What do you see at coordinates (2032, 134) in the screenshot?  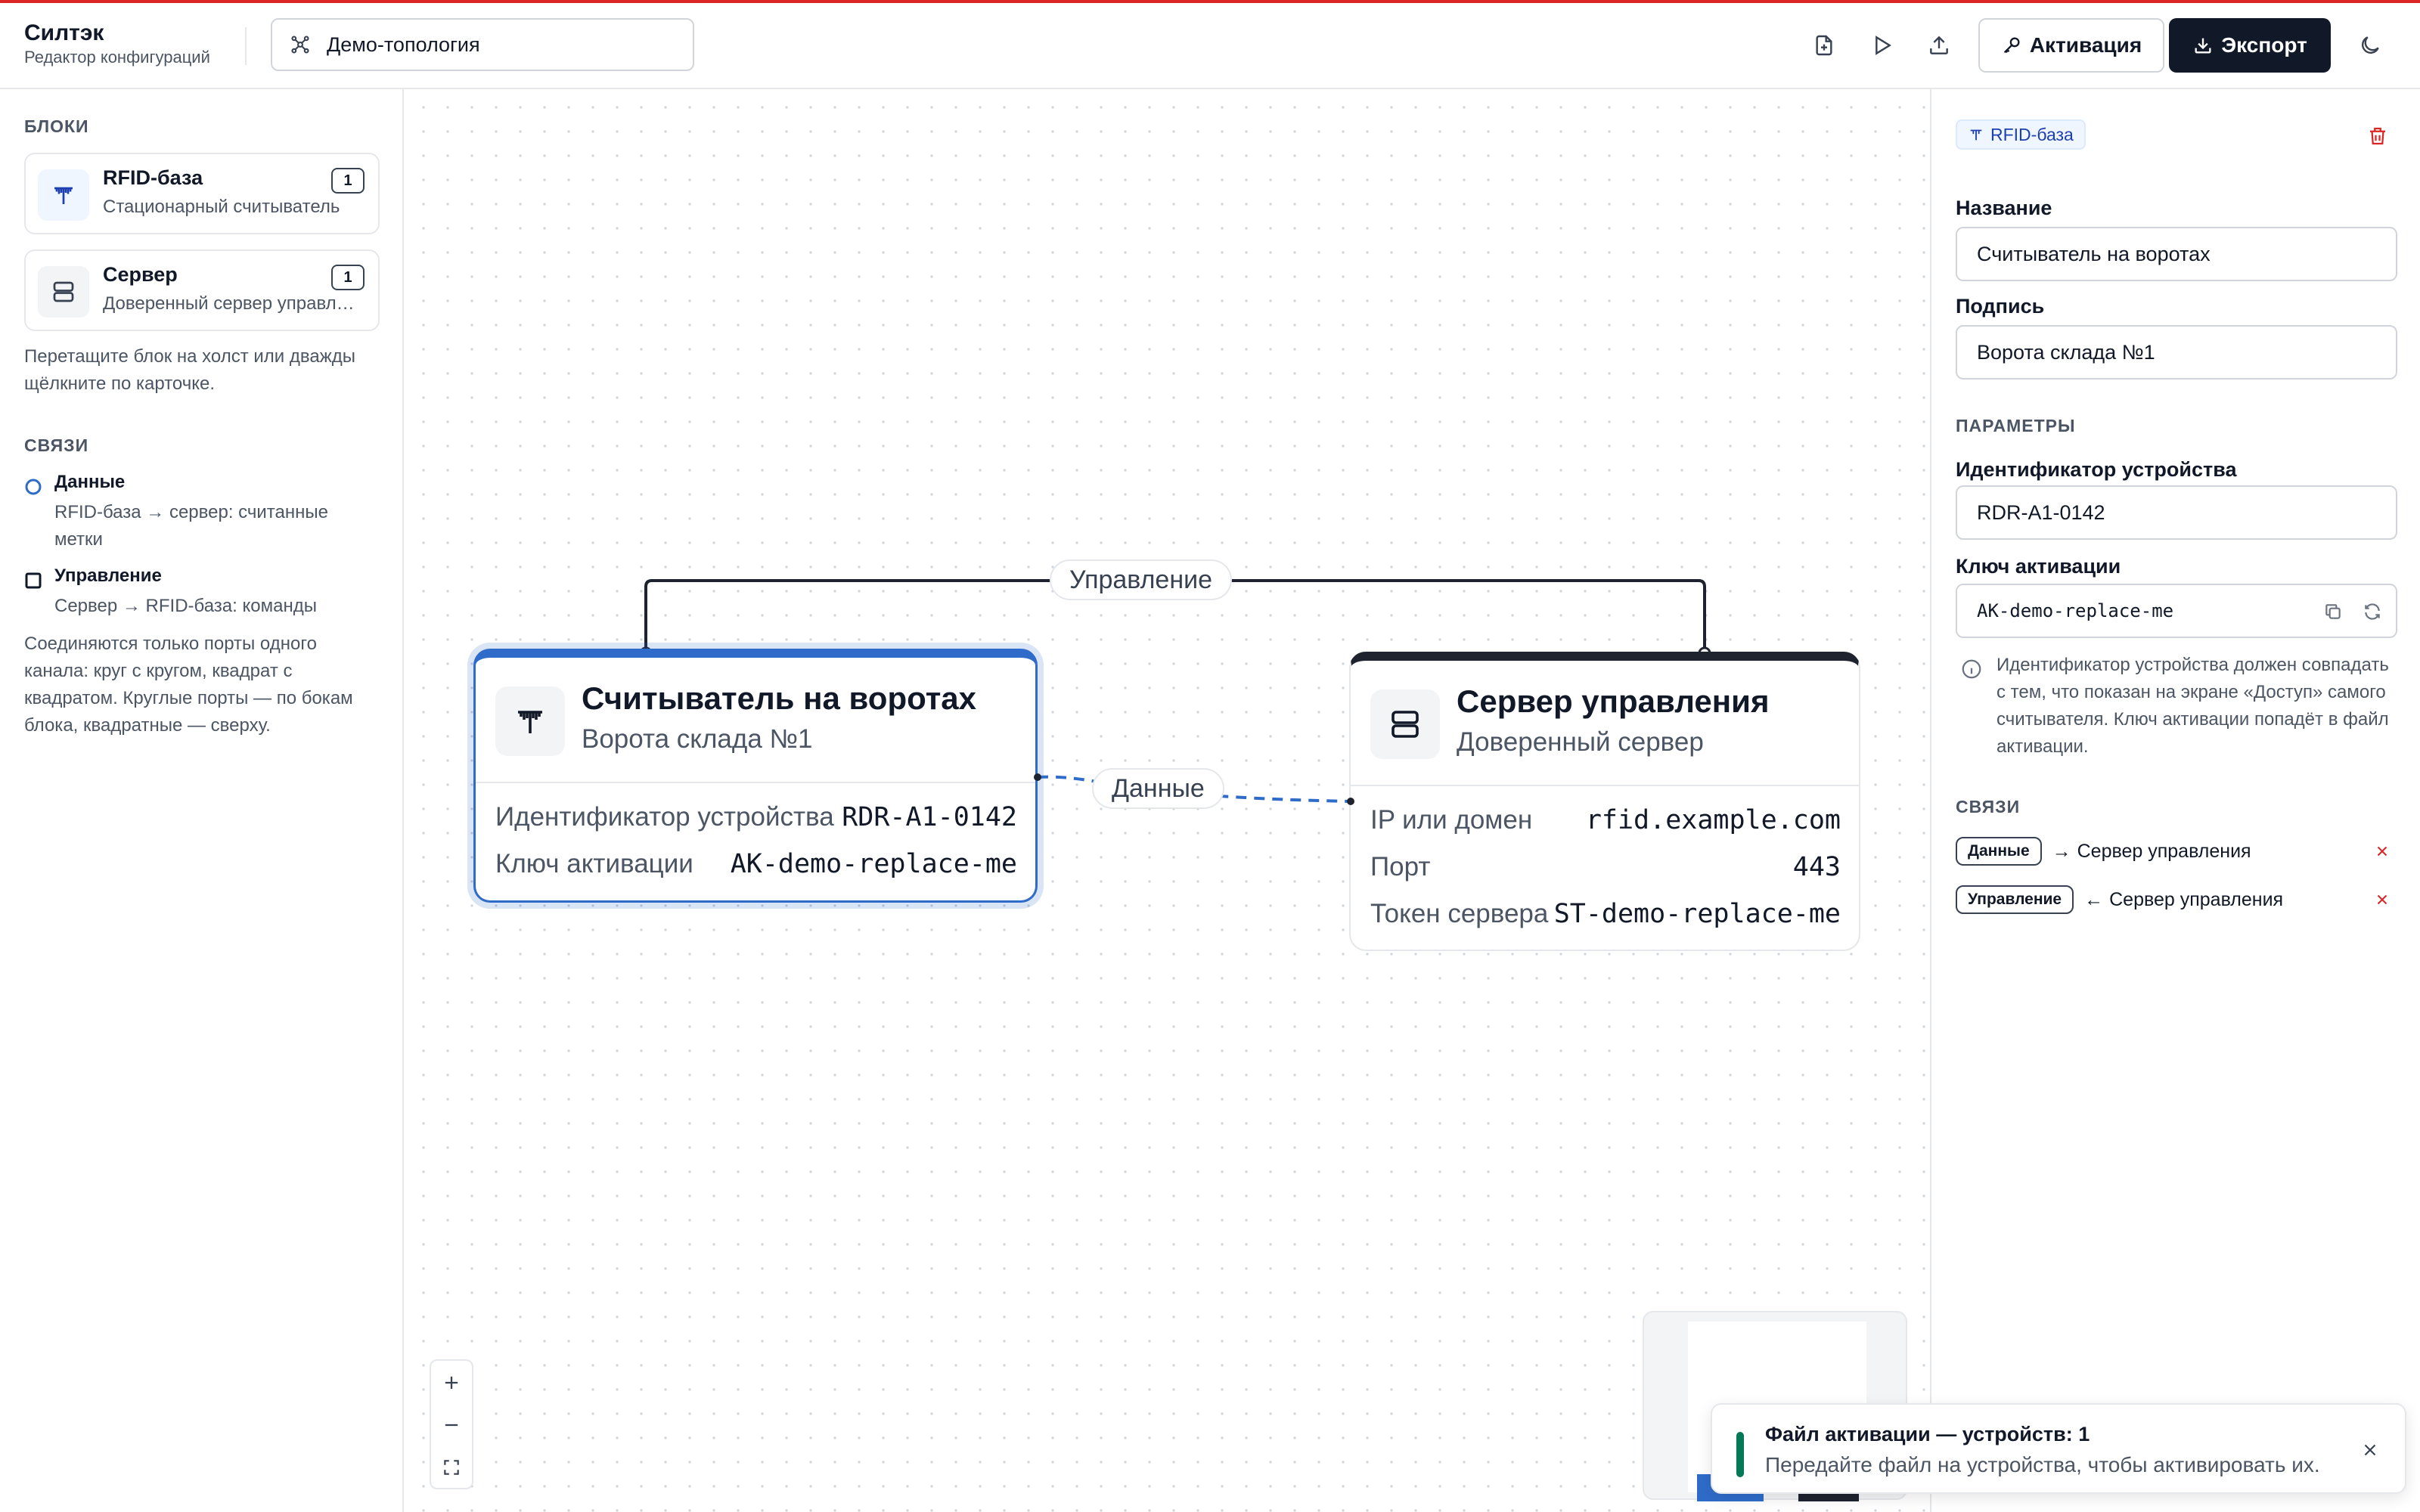 I see `node-type-label: RFID-база` at bounding box center [2032, 134].